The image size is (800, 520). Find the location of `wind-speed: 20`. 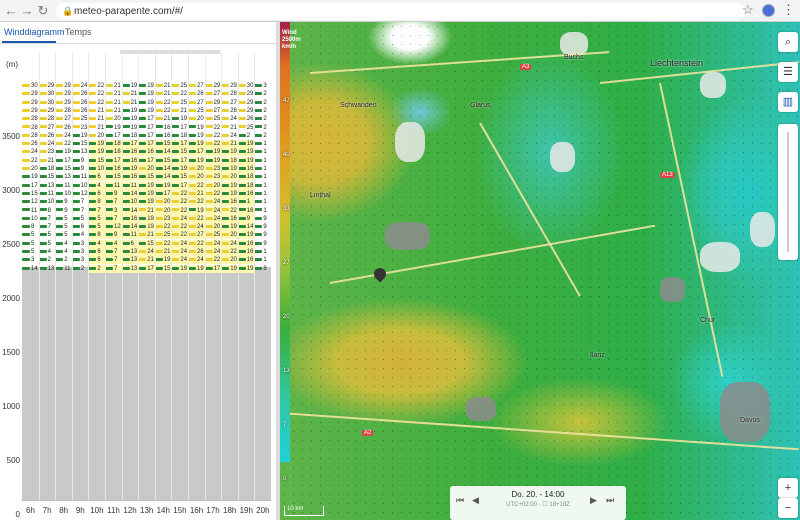

wind-speed: 20 is located at coordinates (117, 119).